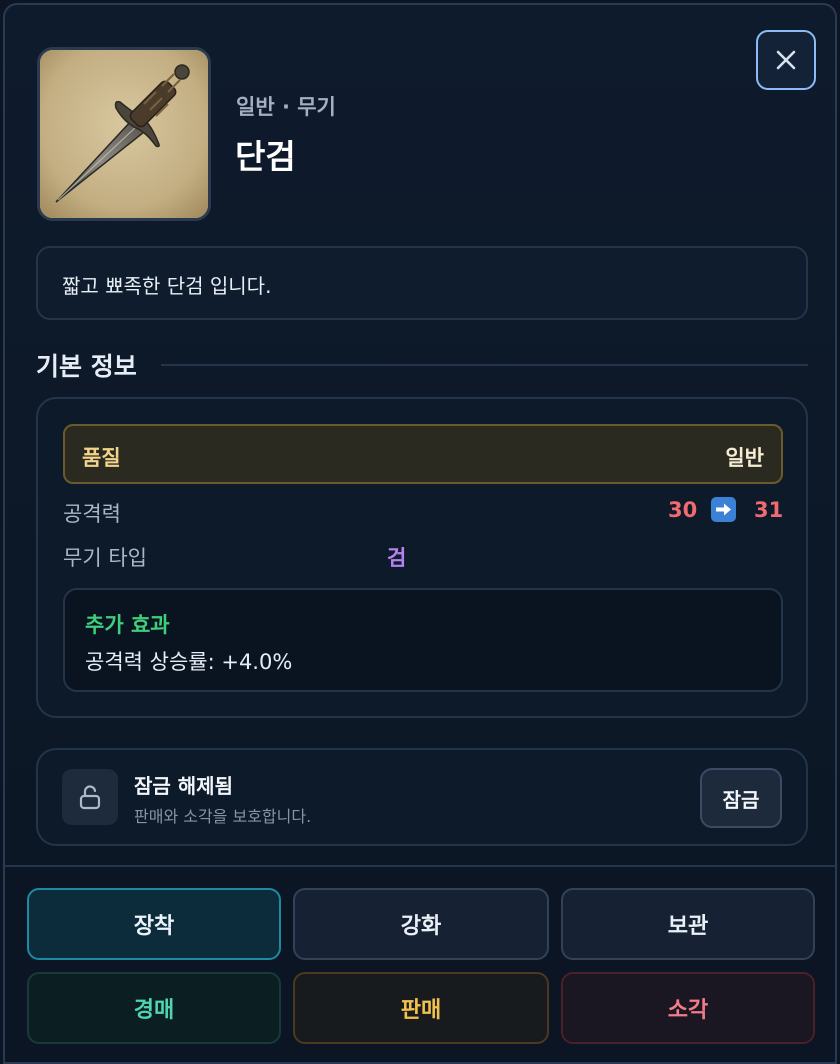  Describe the element at coordinates (688, 924) in the screenshot. I see `store-button: 보관` at that location.